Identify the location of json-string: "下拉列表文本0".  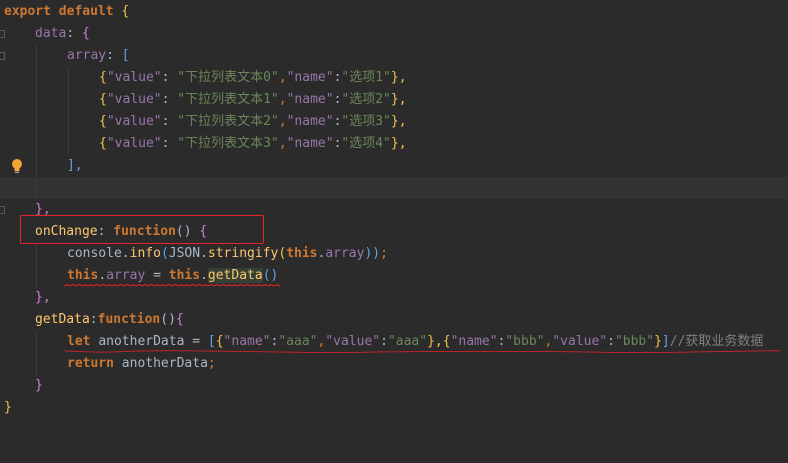
(228, 77).